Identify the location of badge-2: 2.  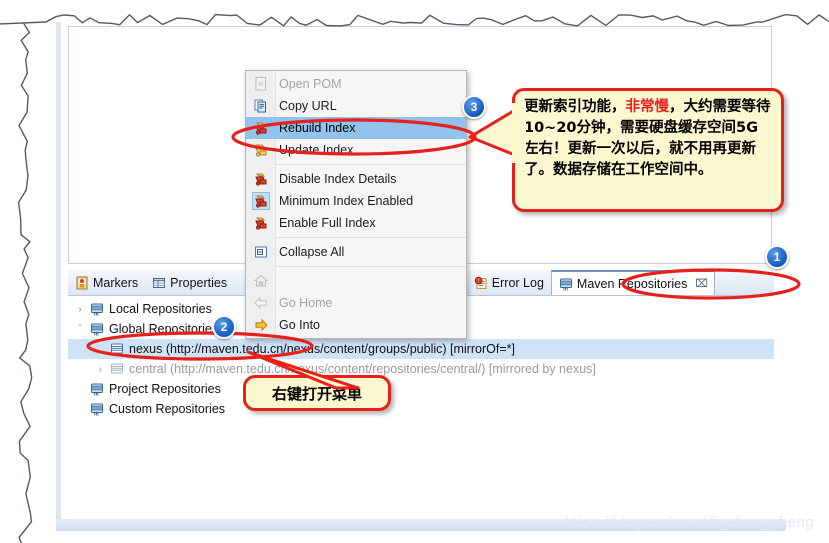
(224, 327).